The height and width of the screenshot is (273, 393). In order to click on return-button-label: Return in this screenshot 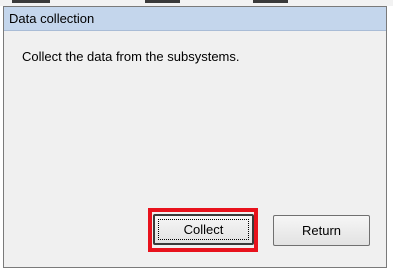, I will do `click(321, 230)`.